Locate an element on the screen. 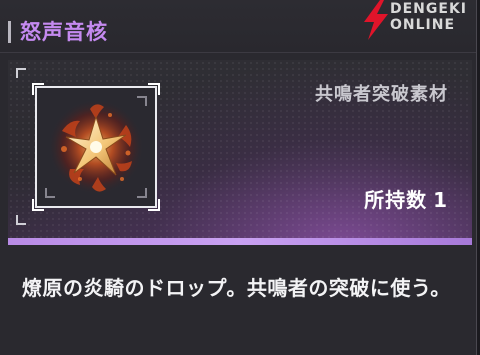 The image size is (480, 355). lightning-bolt-icon is located at coordinates (376, 20).